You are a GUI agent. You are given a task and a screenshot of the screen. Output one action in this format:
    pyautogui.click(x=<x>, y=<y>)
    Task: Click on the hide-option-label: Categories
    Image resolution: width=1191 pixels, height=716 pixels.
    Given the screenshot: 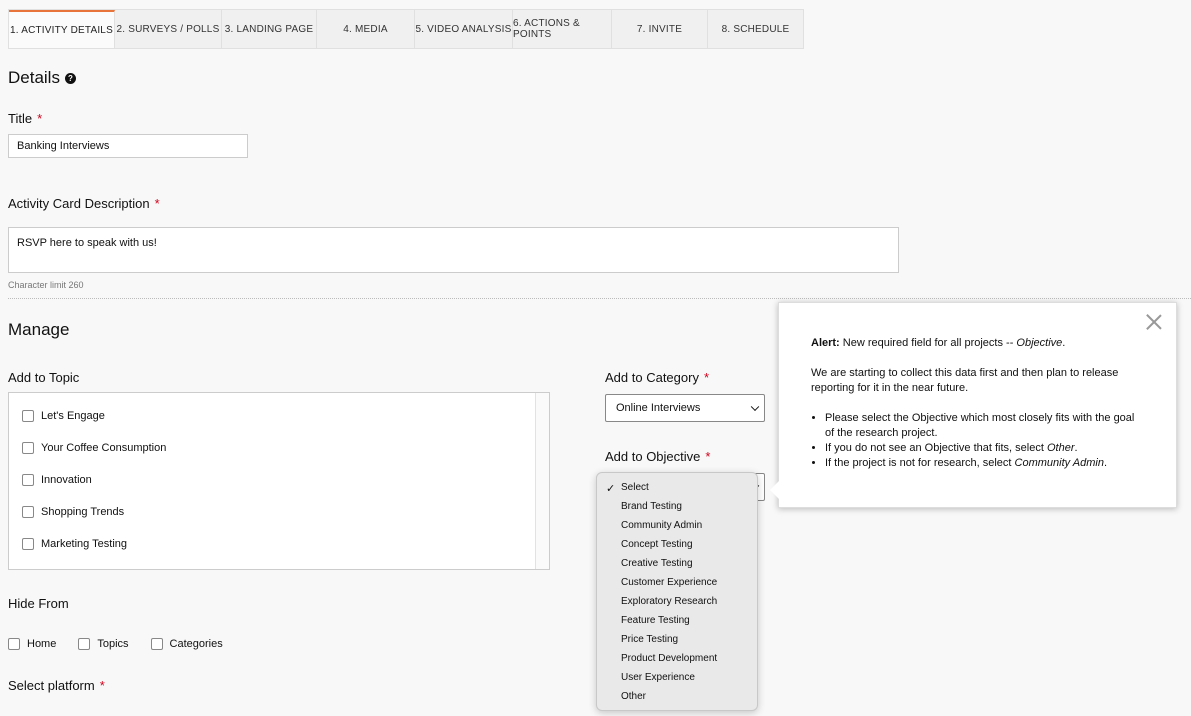 What is the action you would take?
    pyautogui.click(x=196, y=644)
    